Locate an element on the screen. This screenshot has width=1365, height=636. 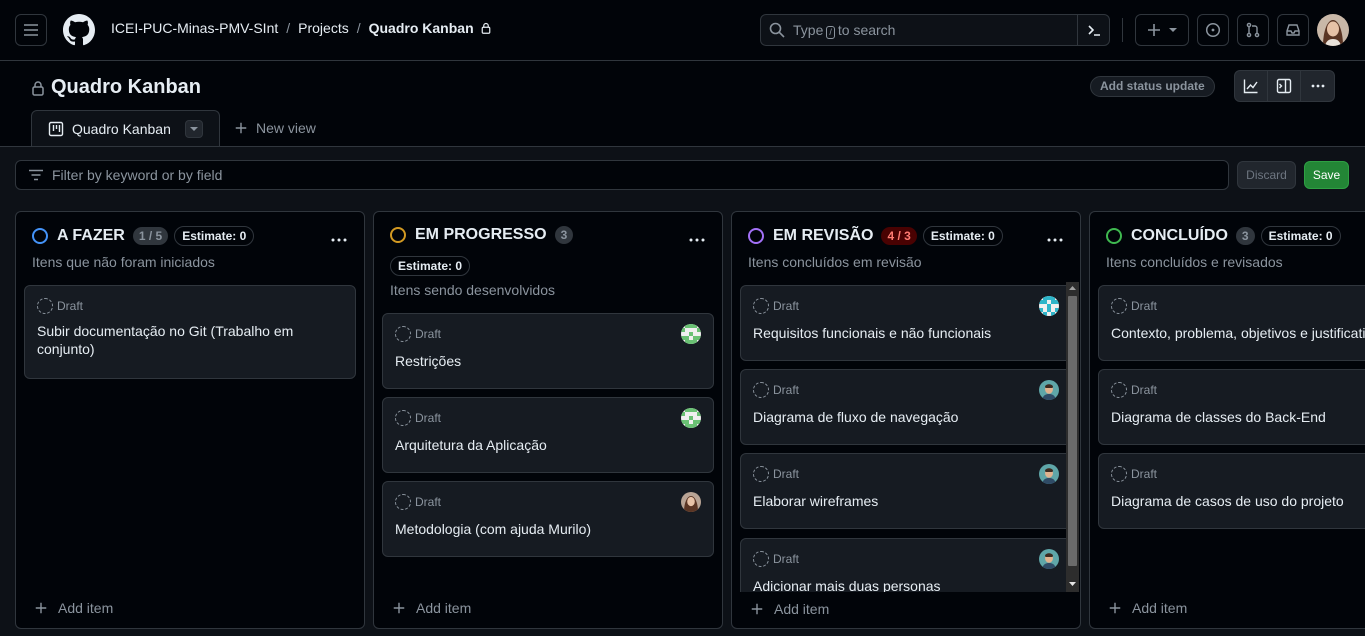
card-title: Diagrama de fluxo de navegação is located at coordinates (906, 417).